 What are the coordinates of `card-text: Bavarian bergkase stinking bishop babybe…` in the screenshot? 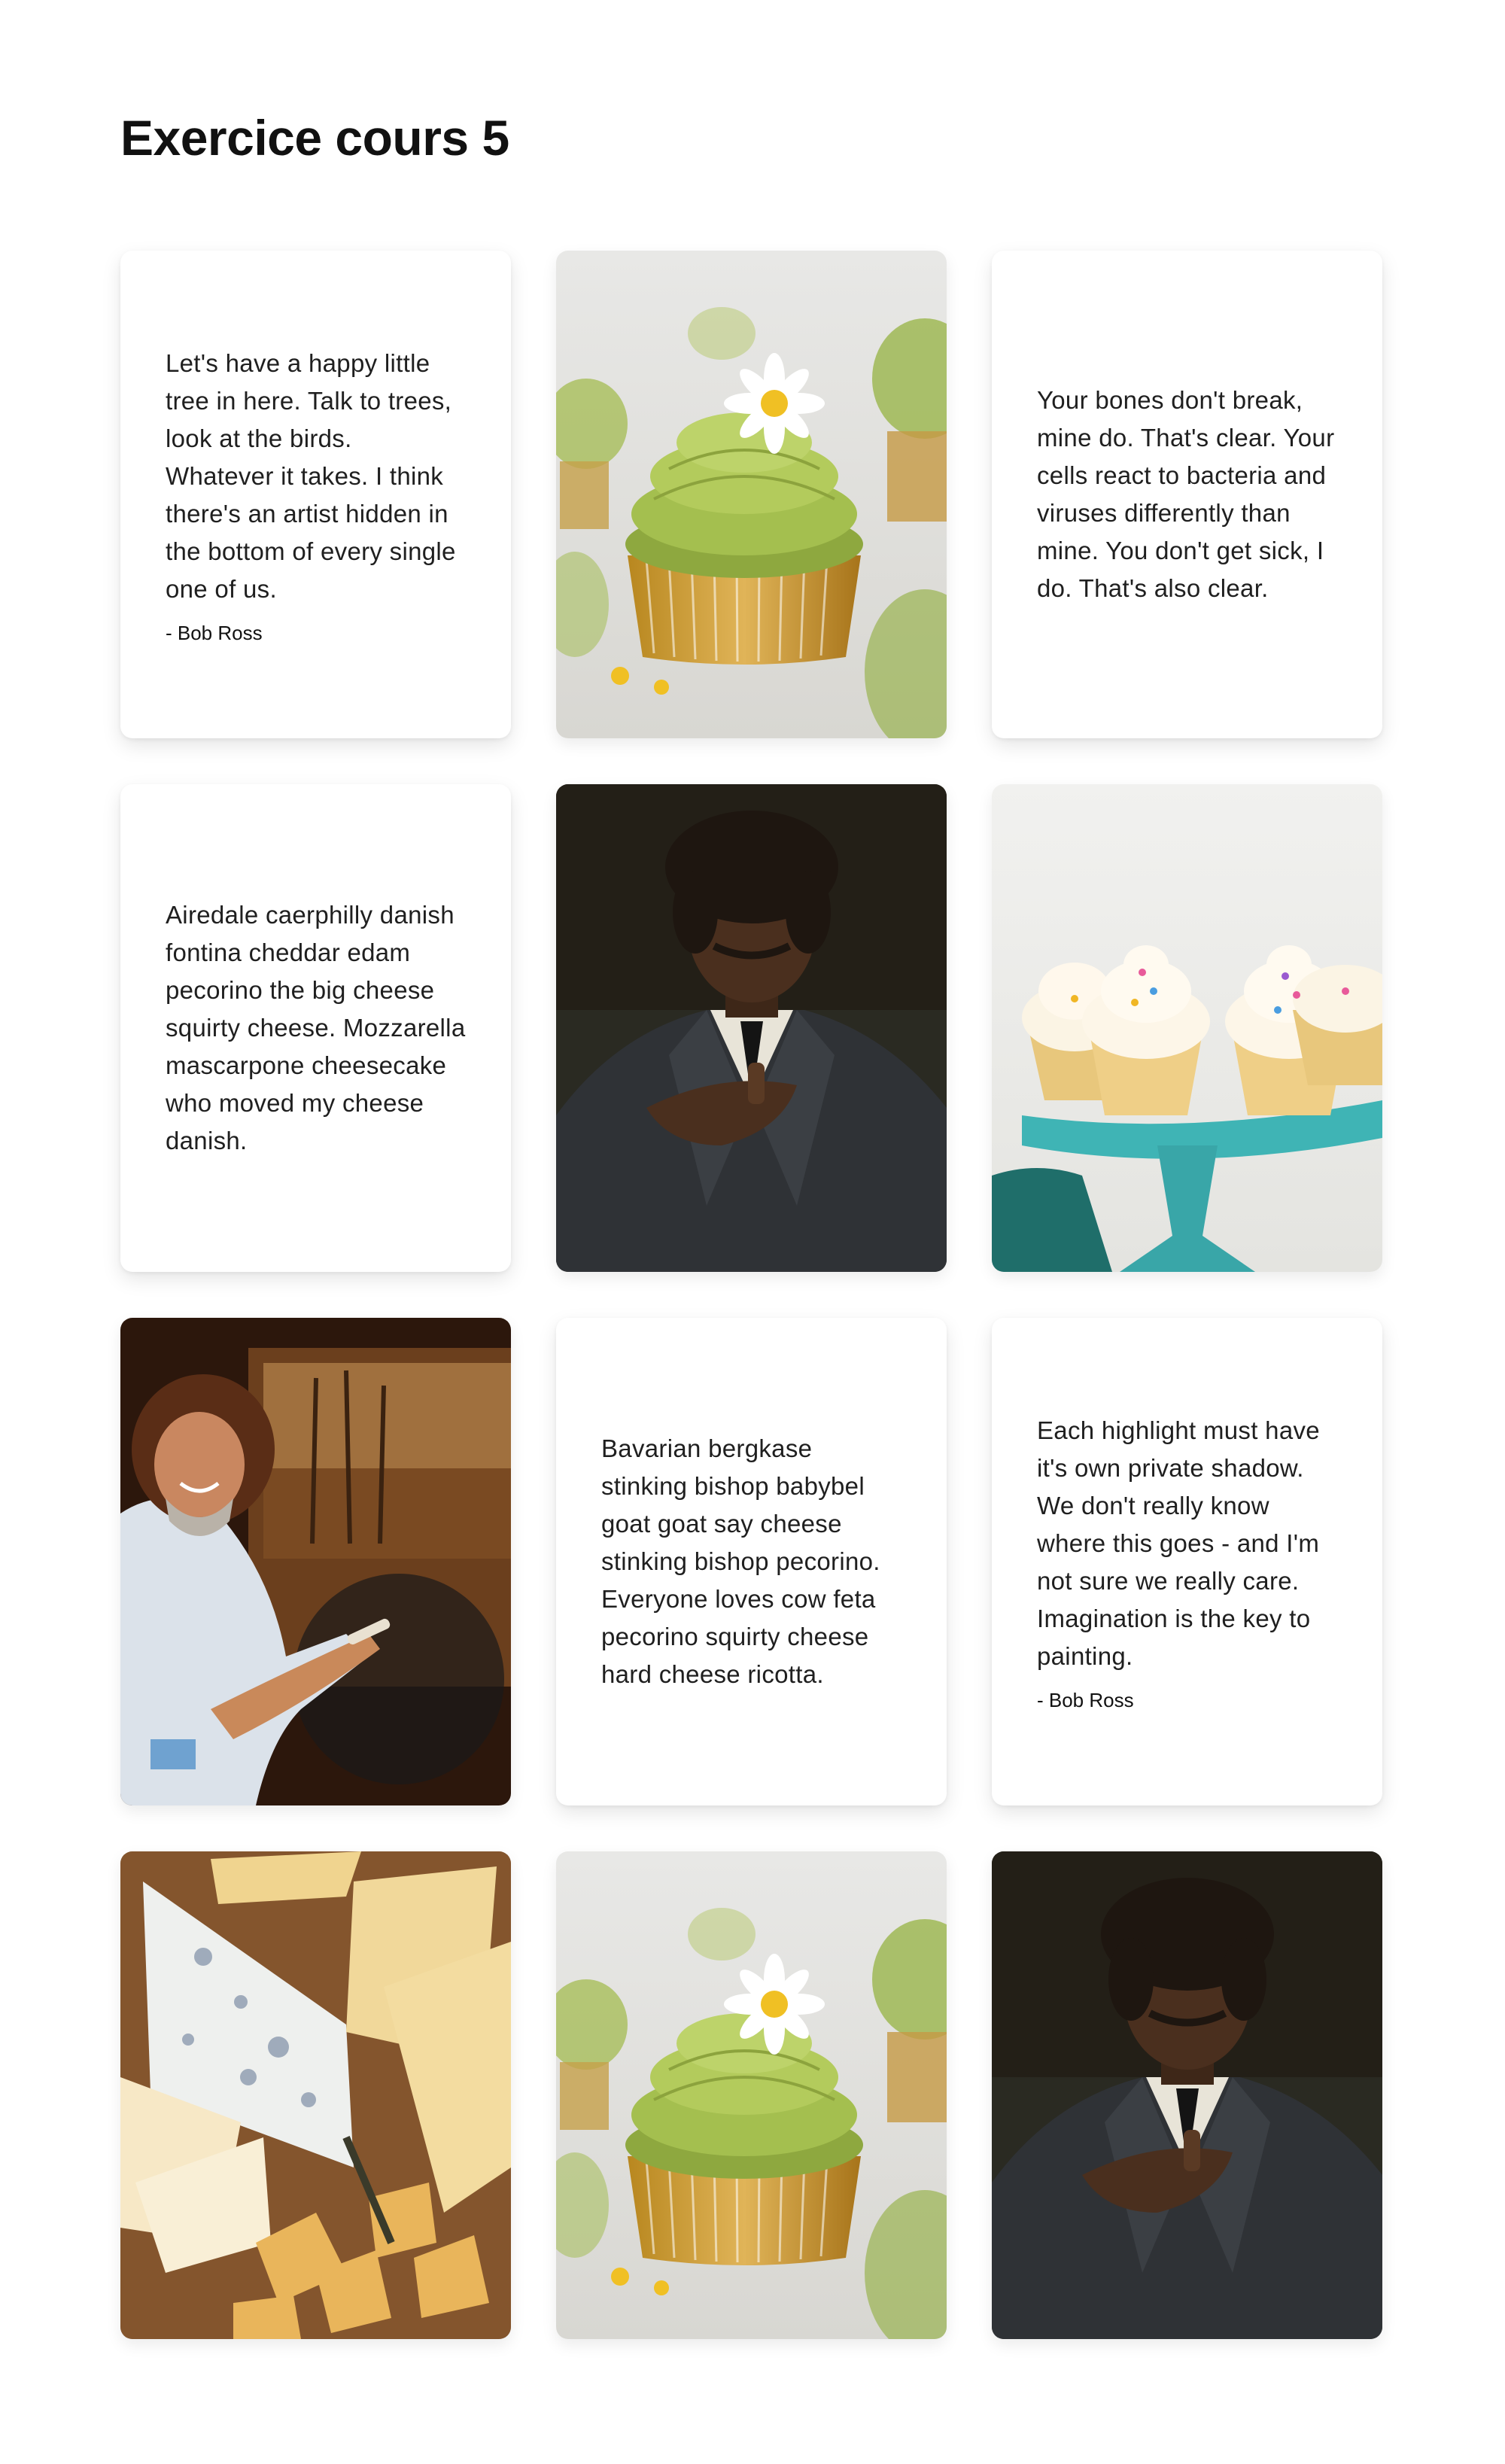 It's located at (740, 1561).